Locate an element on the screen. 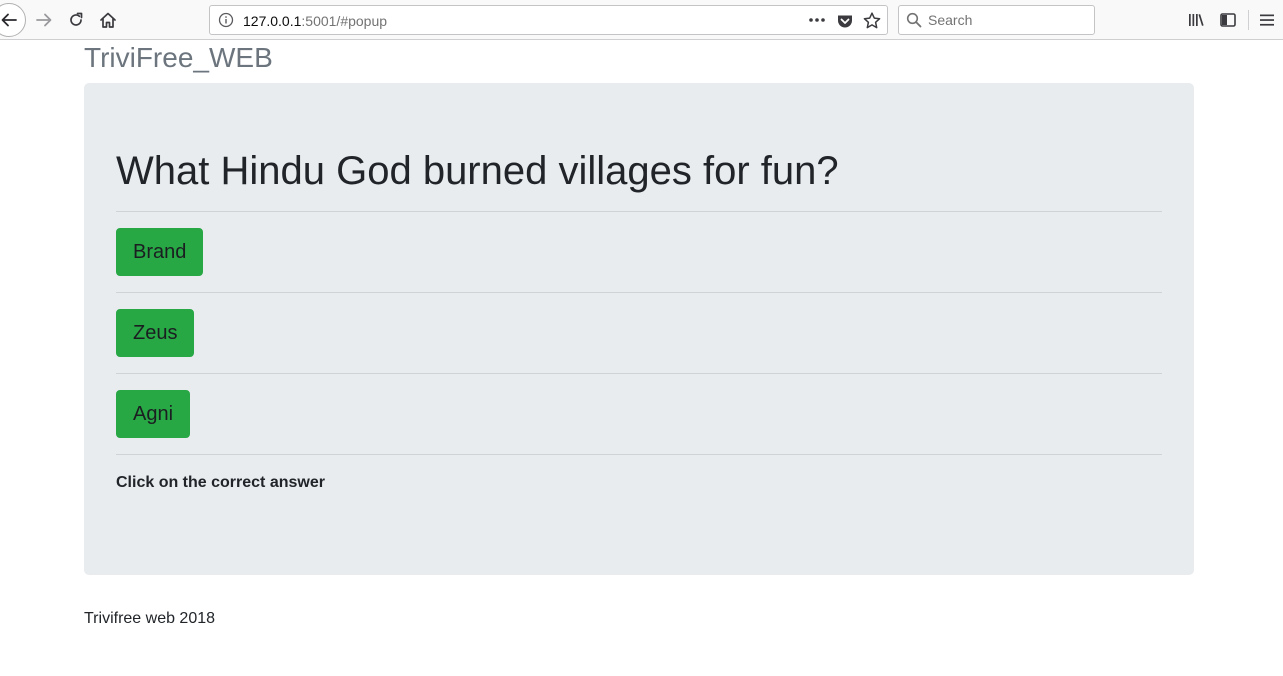 The width and height of the screenshot is (1283, 676). arrow-right-icon is located at coordinates (44, 20).